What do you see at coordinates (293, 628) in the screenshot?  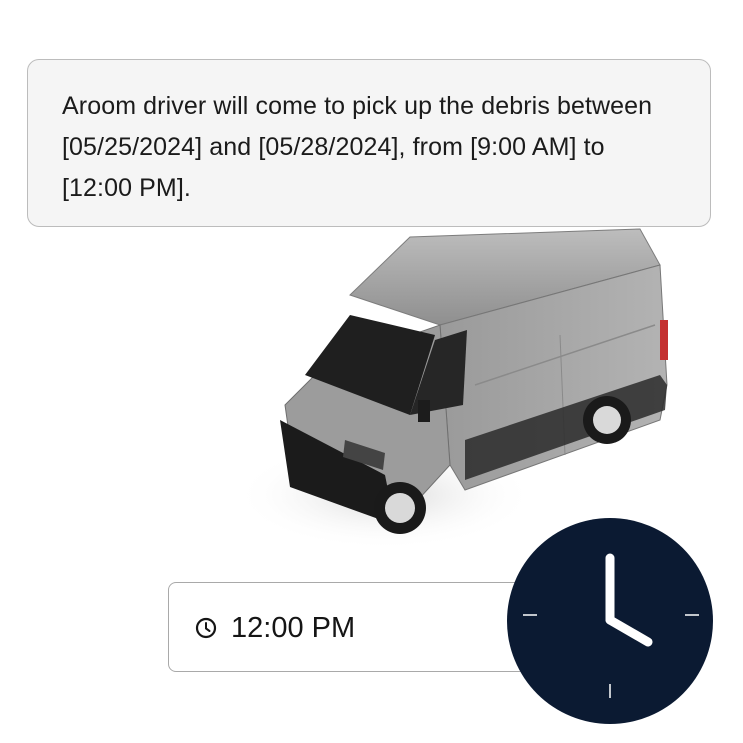 I see `time-value: 12:00 PM` at bounding box center [293, 628].